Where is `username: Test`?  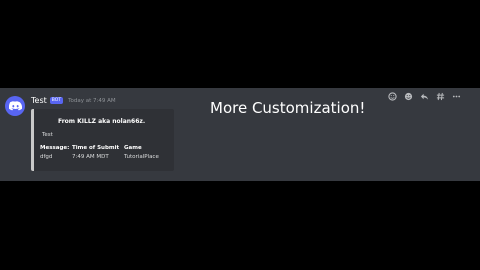
username: Test is located at coordinates (39, 100).